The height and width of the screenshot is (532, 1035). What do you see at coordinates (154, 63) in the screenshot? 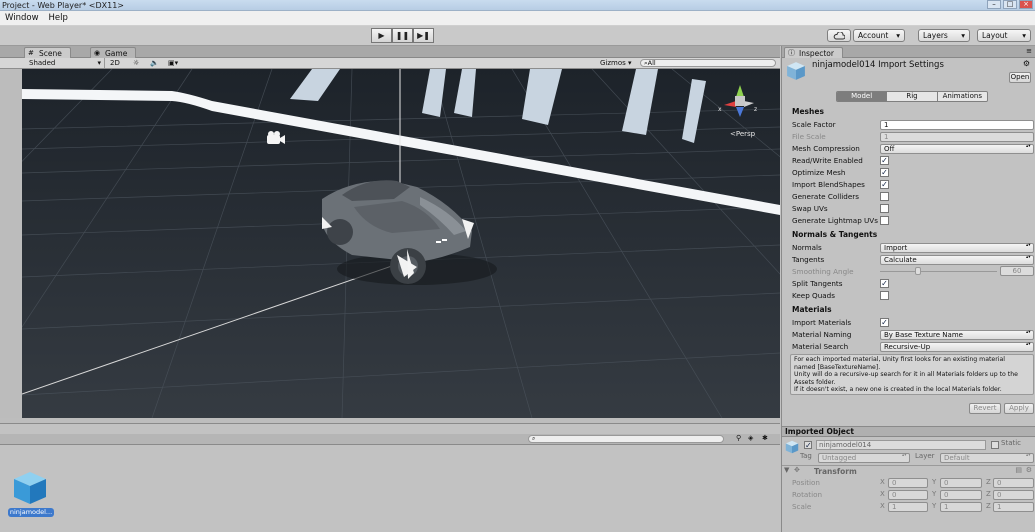
I see `audio-icon: 🔈` at bounding box center [154, 63].